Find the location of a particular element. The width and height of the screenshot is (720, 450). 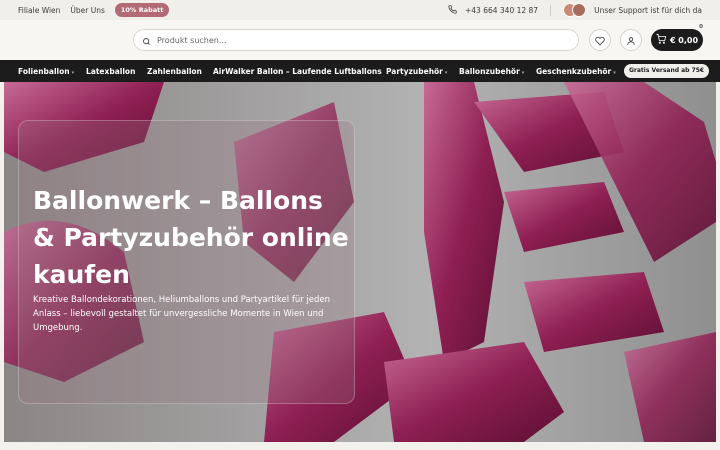

phone-number: +43 664 340 12 87 is located at coordinates (501, 10).